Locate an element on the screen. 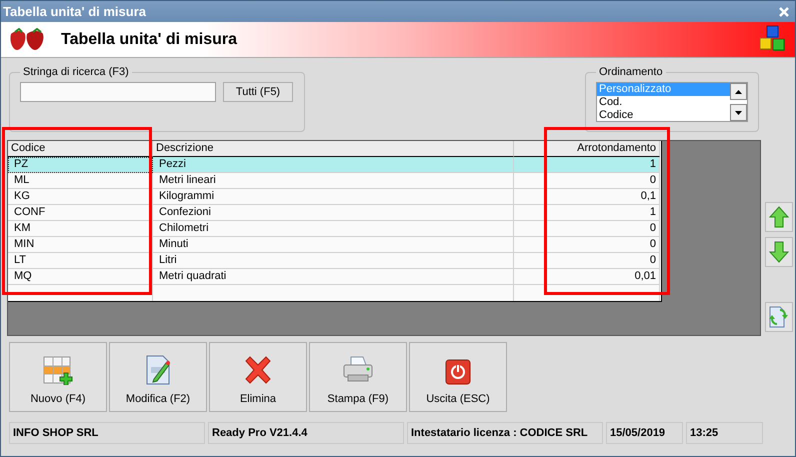 The width and height of the screenshot is (796, 457). status-field: 13:25 is located at coordinates (724, 433).